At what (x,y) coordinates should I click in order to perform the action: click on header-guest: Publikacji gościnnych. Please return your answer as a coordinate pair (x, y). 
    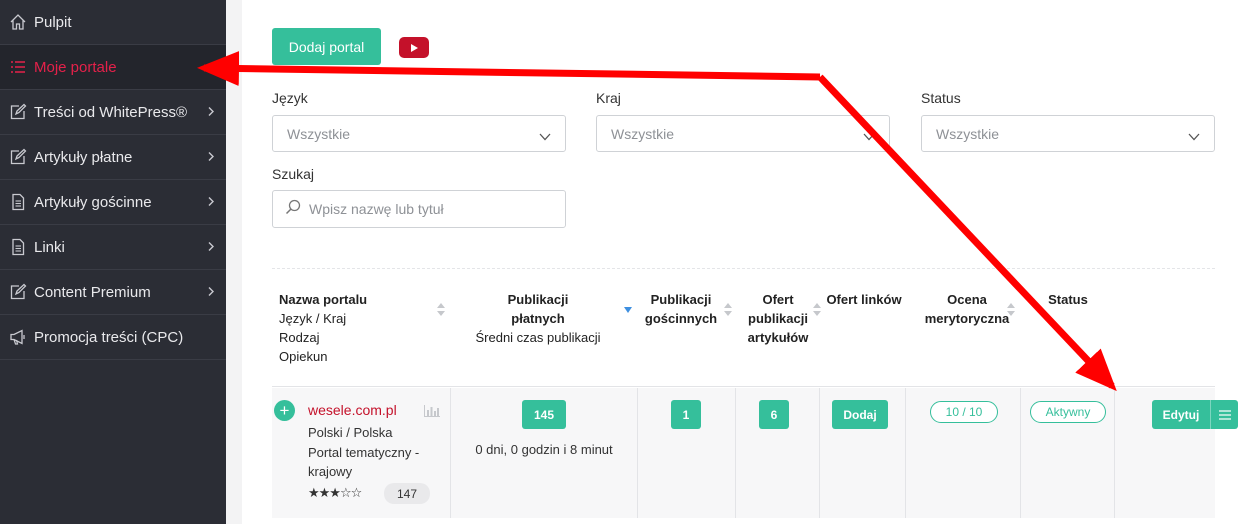
    Looking at the image, I should click on (681, 309).